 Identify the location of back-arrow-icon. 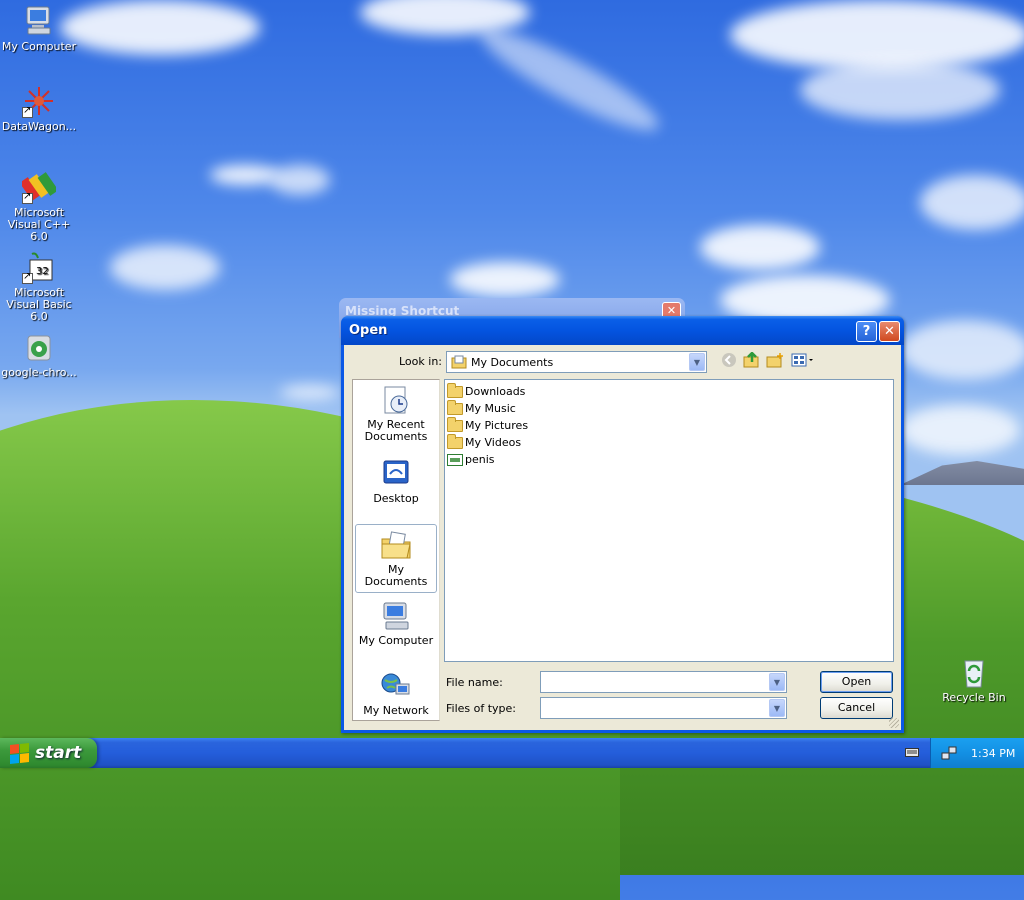
(729, 360).